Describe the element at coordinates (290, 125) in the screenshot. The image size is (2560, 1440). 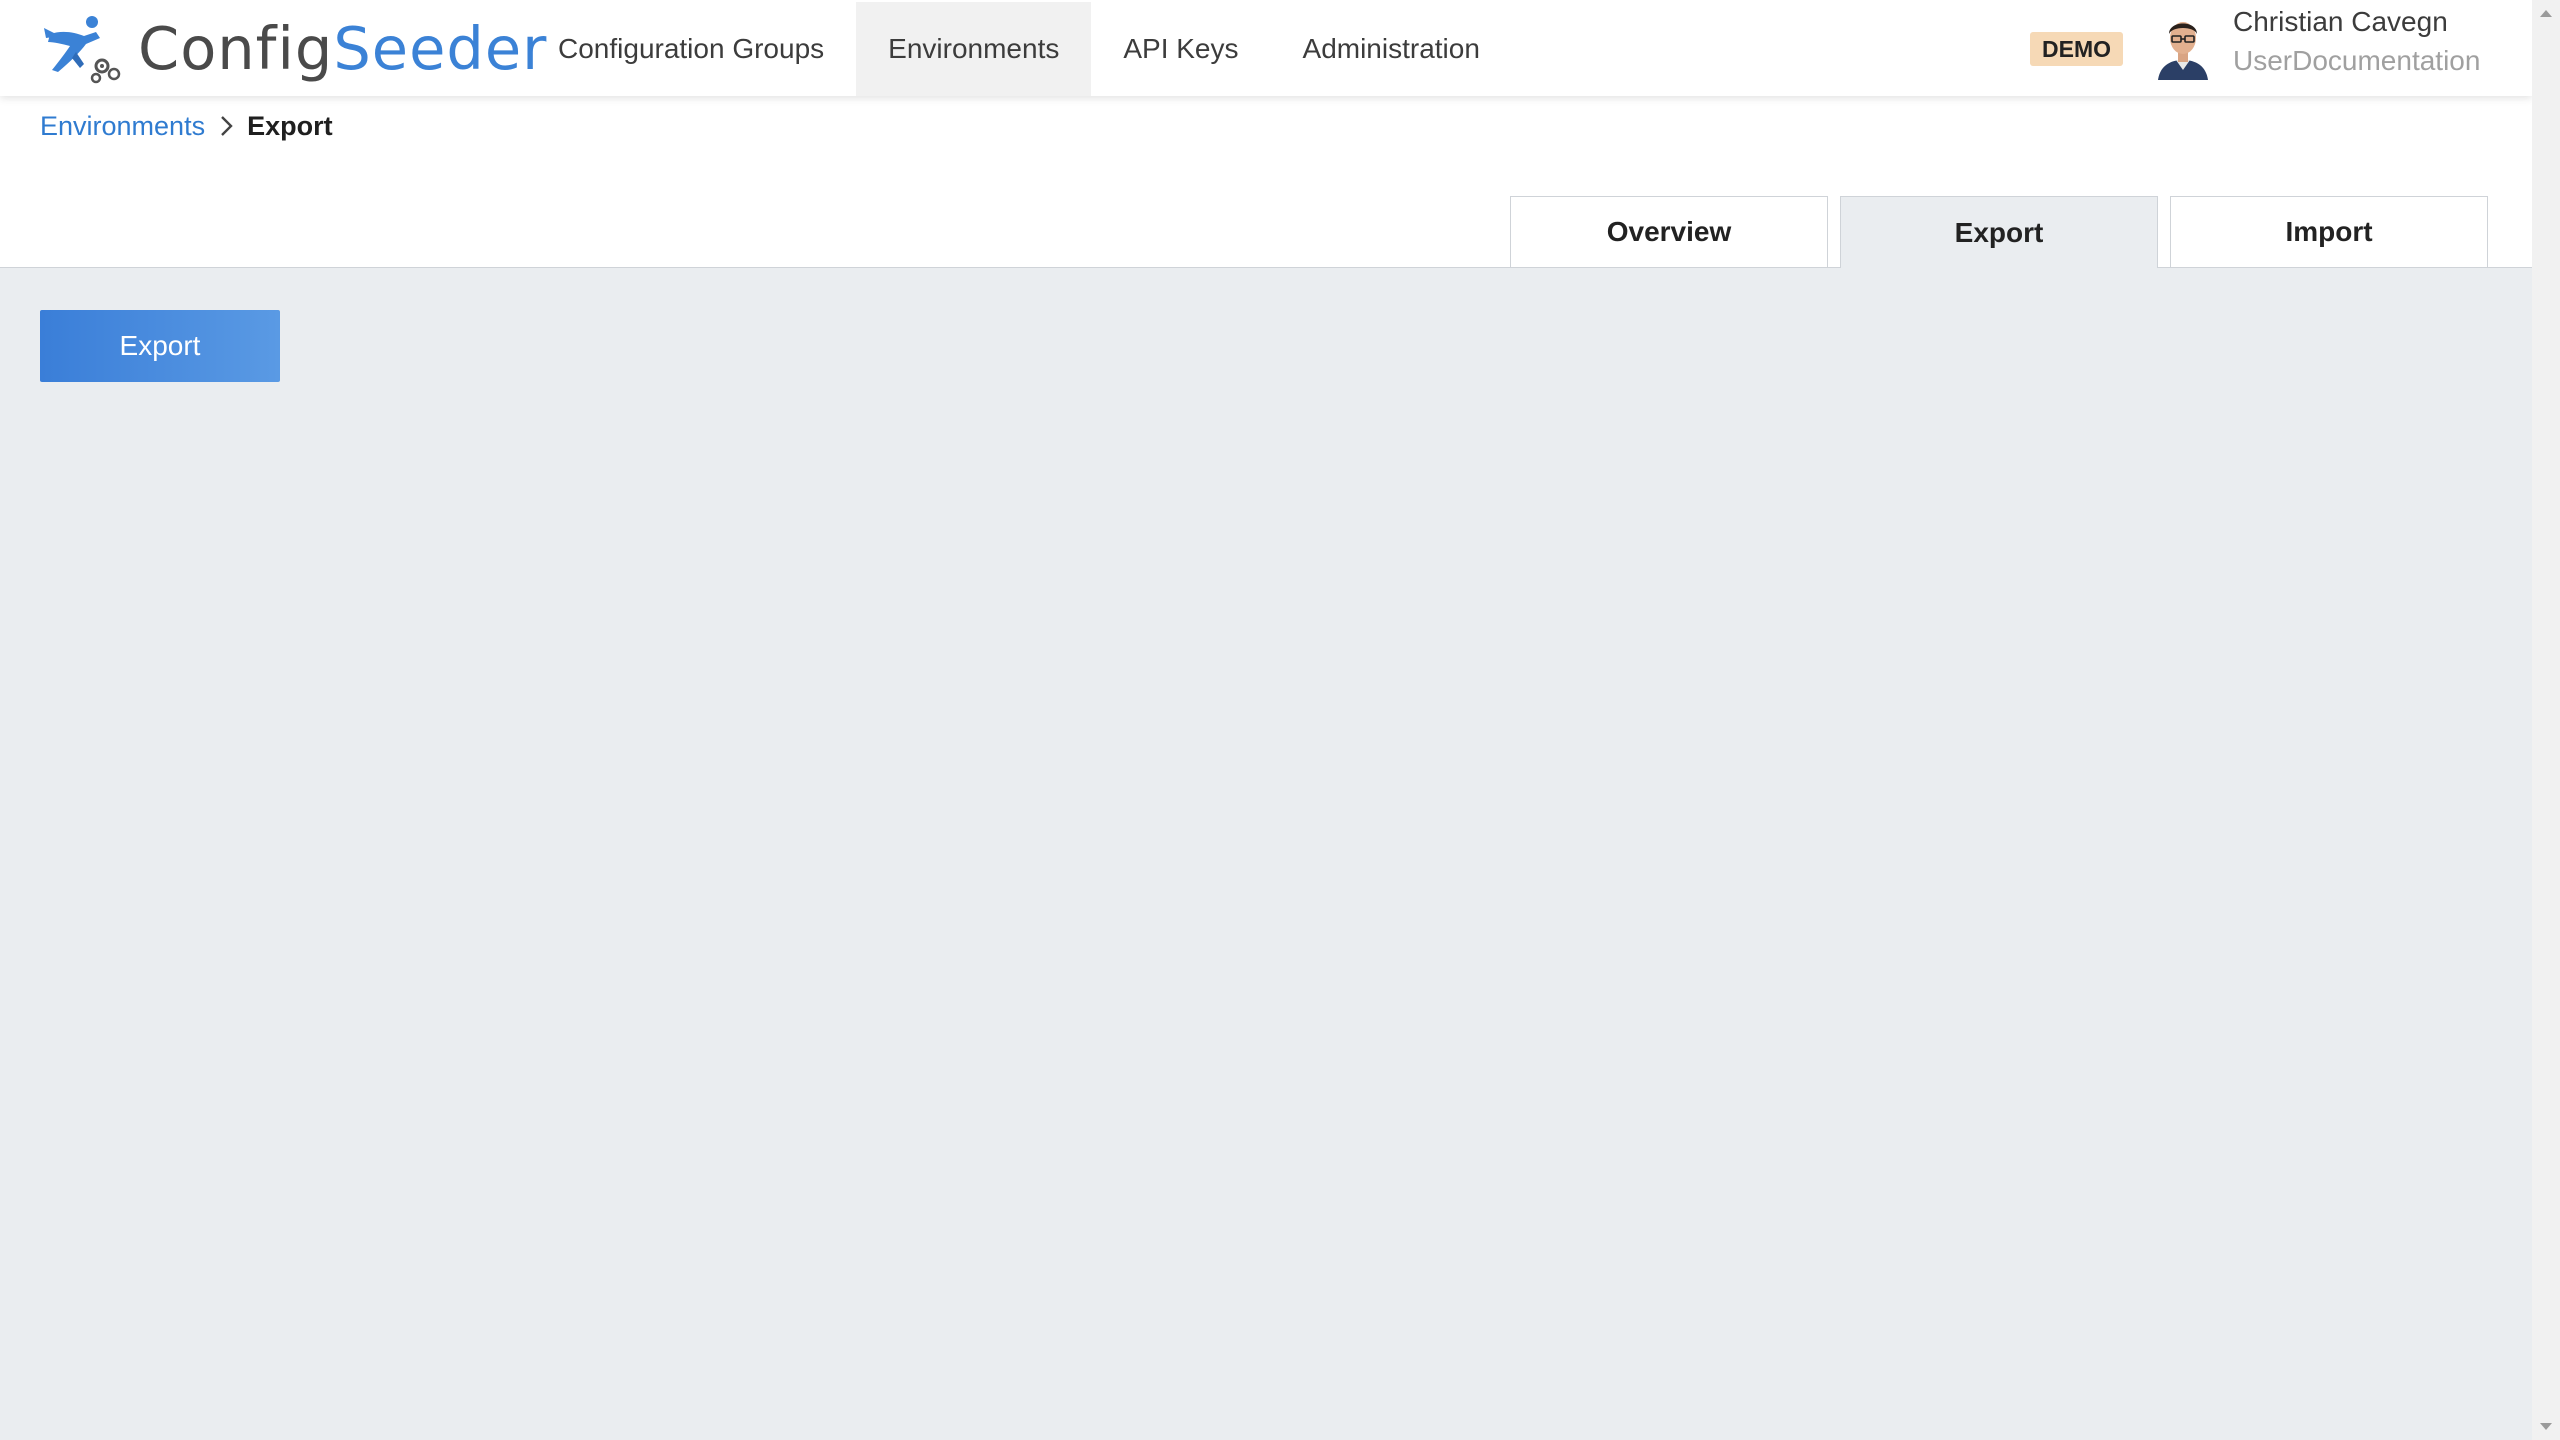
I see `breadcrumb-current: Export` at that location.